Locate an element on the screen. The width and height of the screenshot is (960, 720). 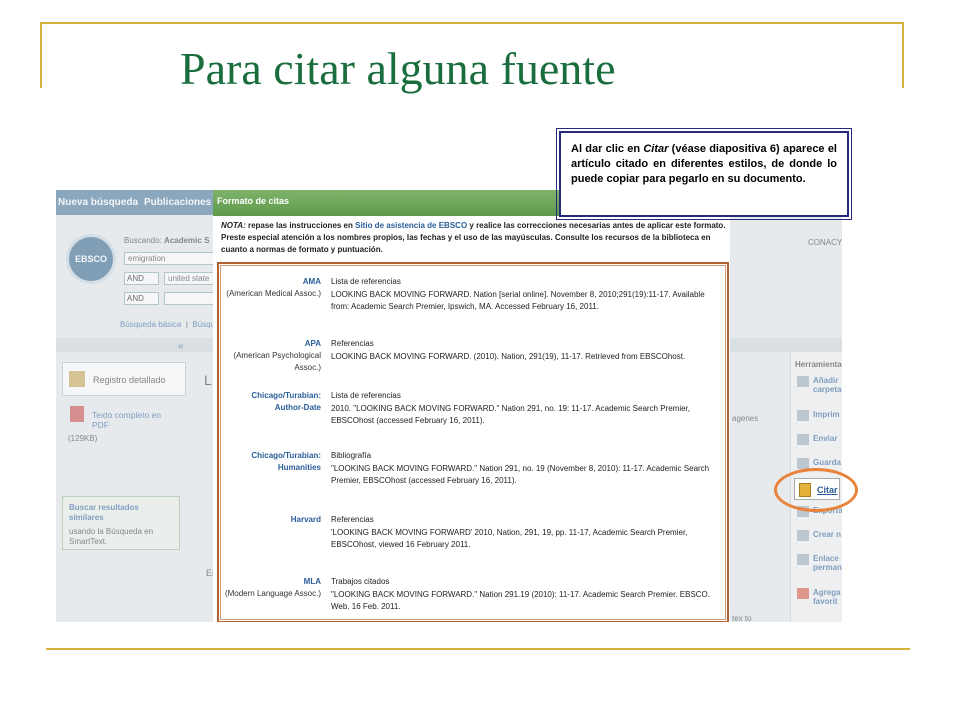
tool-add-folder: Añadir carpeta is located at coordinates (827, 385).